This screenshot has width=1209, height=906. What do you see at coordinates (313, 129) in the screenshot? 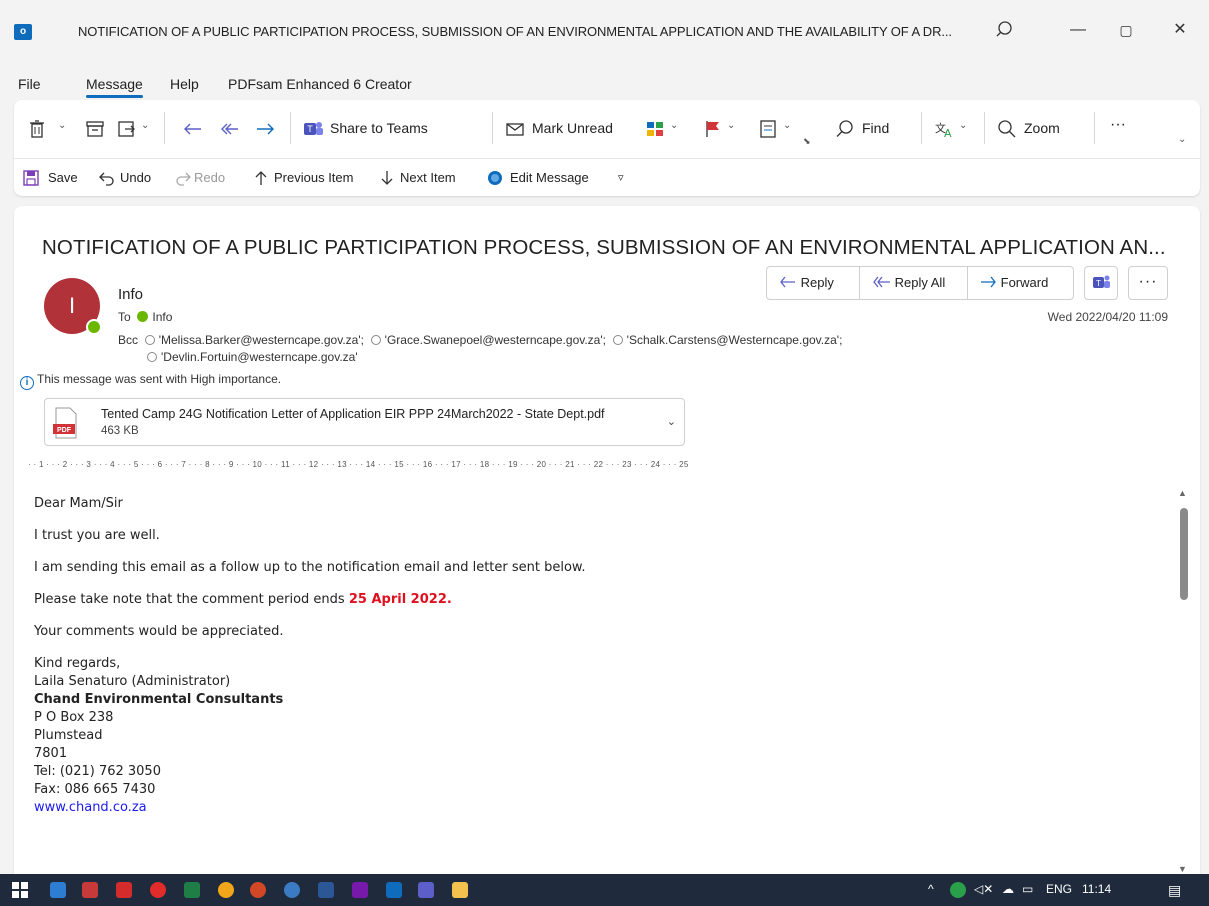
I see `teams-icon: T` at bounding box center [313, 129].